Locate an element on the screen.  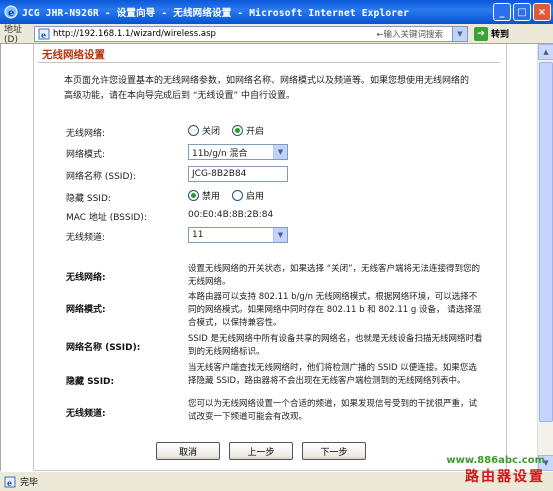
ssid-label: 网络名称 (SSID): is located at coordinates (101, 177).